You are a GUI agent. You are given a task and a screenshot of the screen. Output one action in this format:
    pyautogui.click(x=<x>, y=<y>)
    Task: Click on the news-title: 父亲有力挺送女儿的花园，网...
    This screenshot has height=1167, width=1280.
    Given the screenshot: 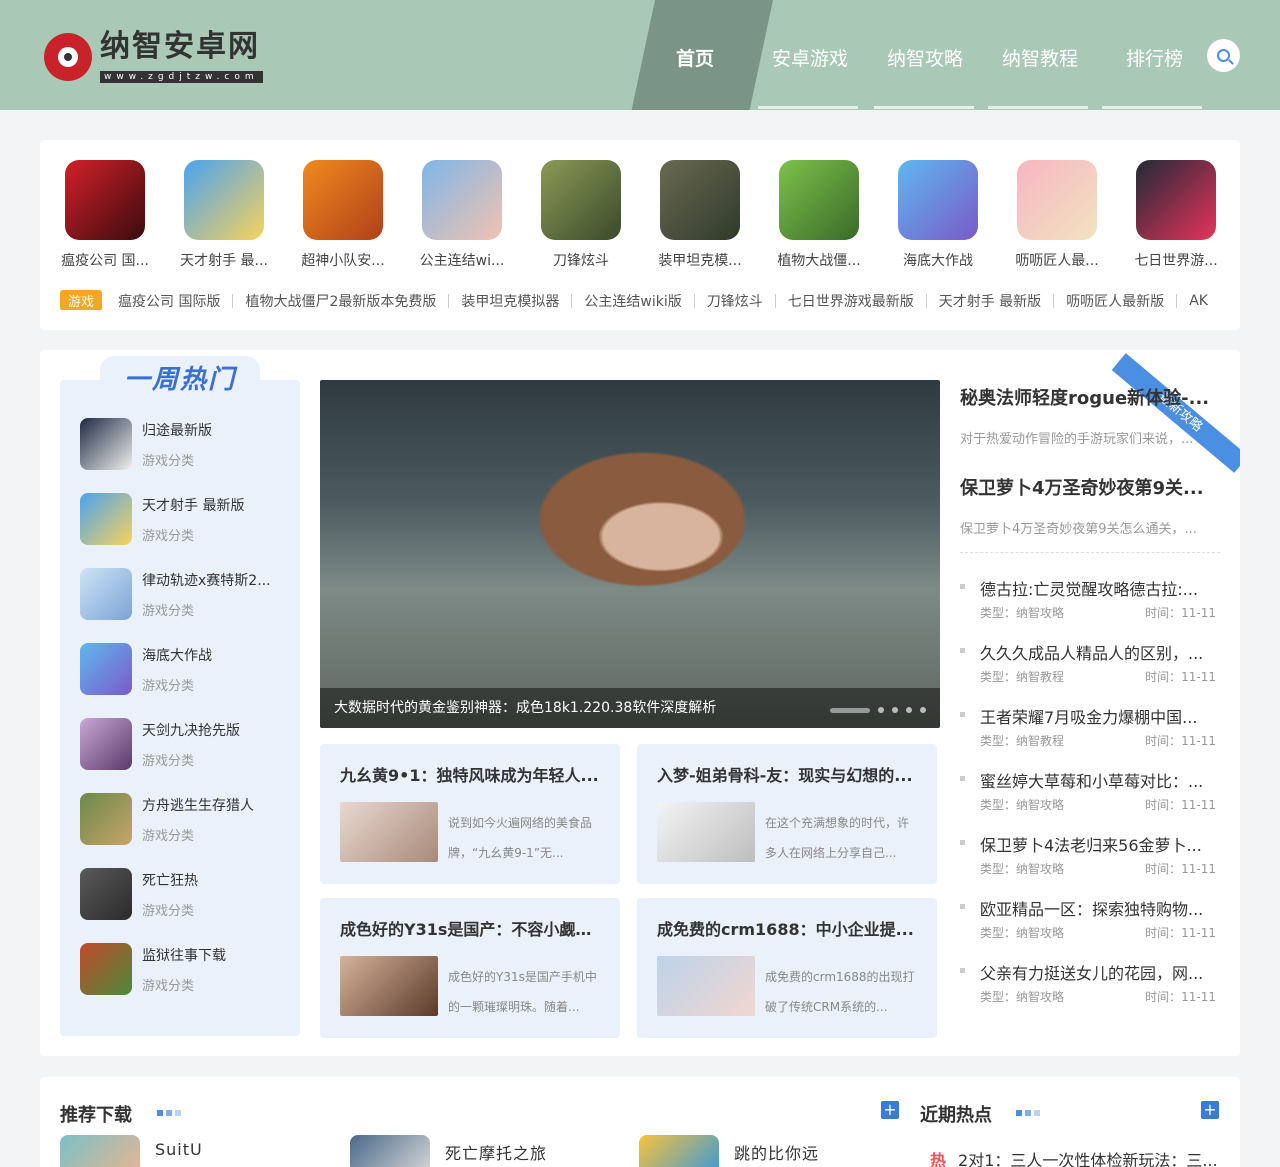 What is the action you would take?
    pyautogui.click(x=1098, y=972)
    